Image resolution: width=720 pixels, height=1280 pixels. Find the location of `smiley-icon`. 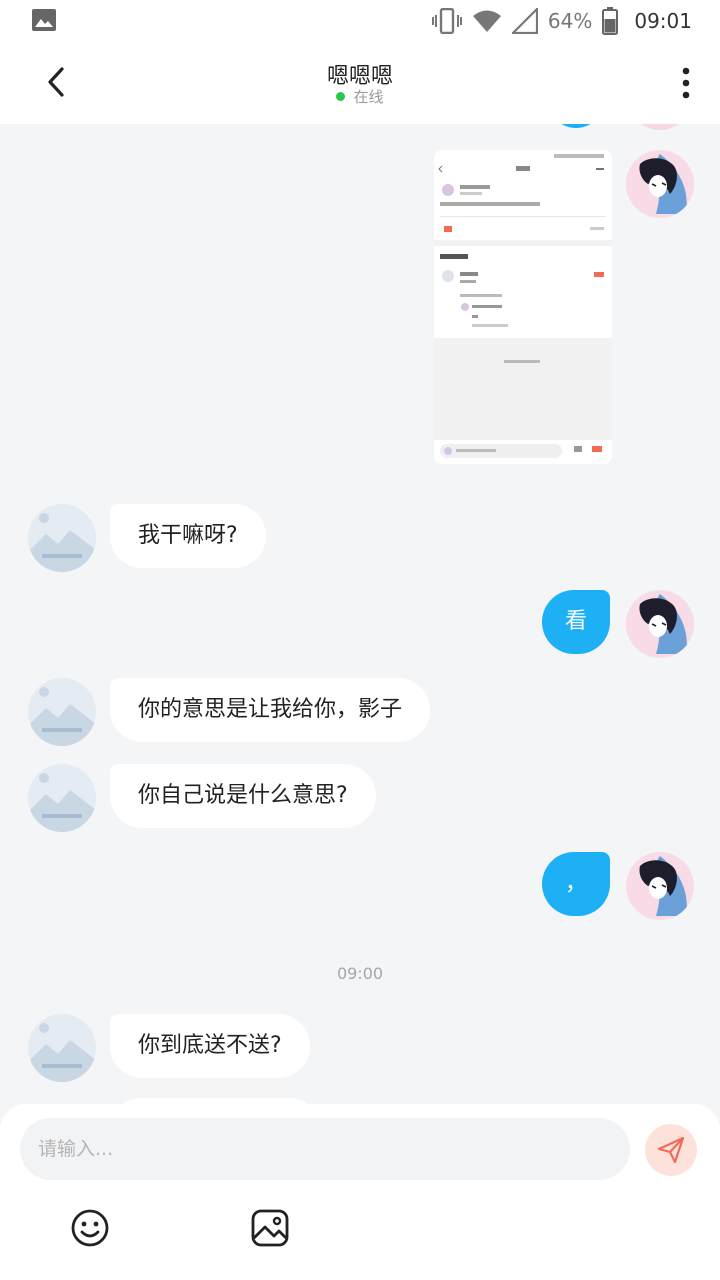

smiley-icon is located at coordinates (90, 1228).